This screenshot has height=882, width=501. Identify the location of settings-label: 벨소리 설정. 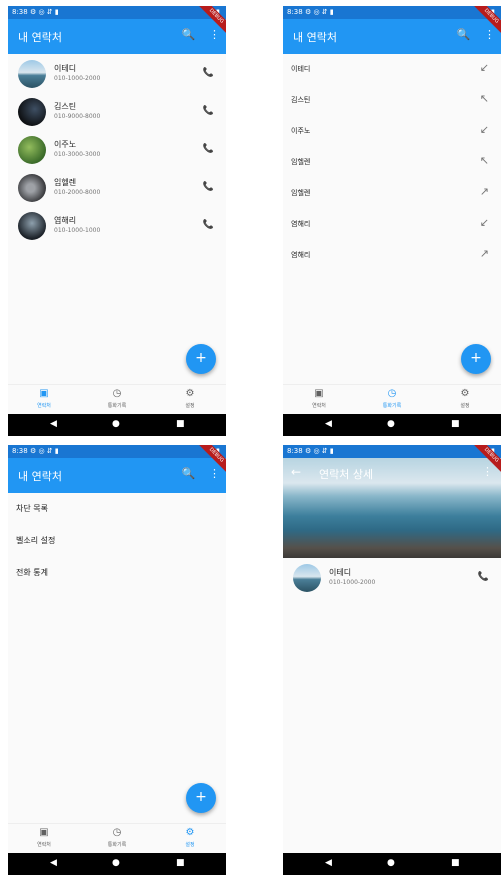
(36, 540).